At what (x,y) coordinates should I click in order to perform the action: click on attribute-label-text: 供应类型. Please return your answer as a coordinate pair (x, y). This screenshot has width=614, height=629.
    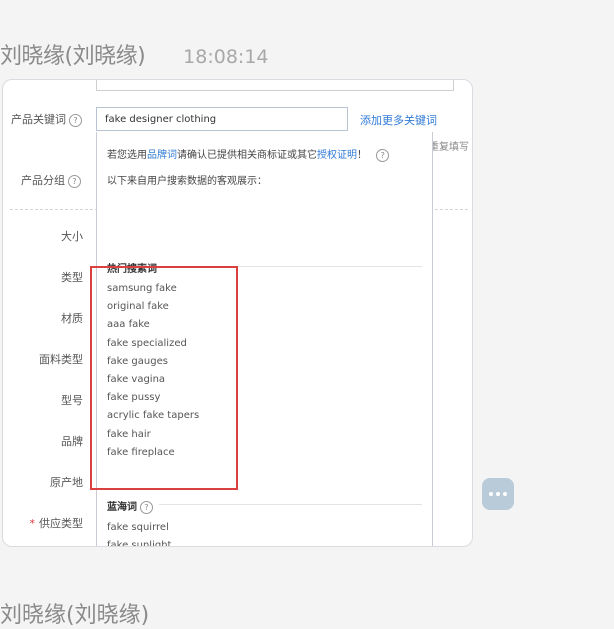
    Looking at the image, I should click on (61, 523).